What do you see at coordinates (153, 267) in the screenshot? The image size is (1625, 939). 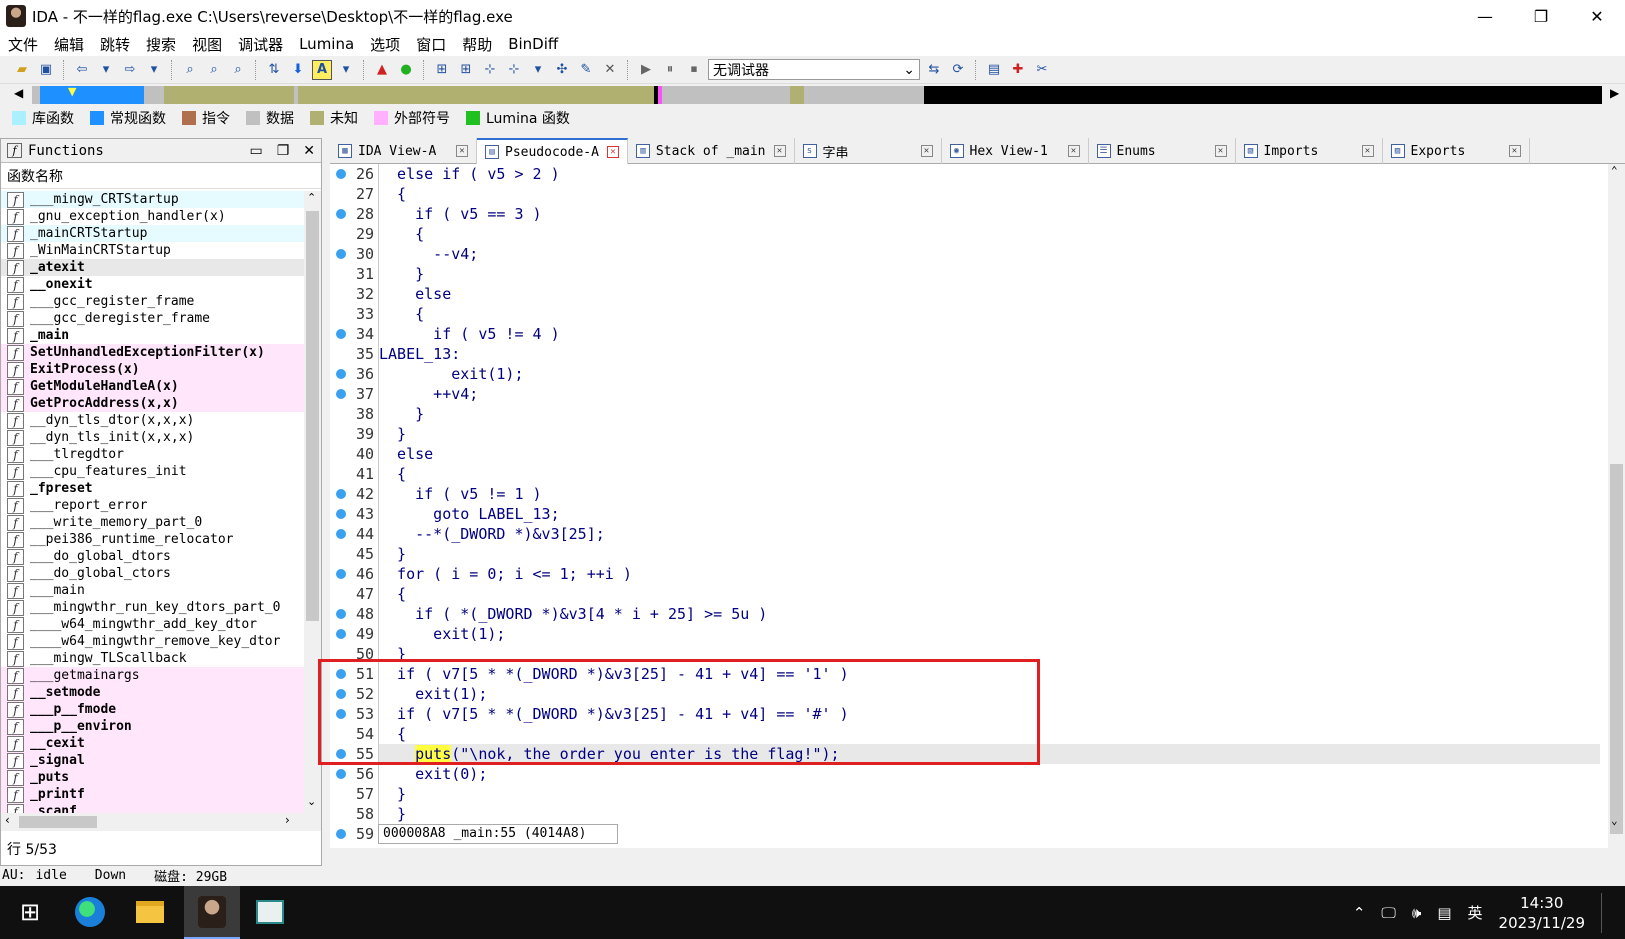 I see `function-row: f _atexit` at bounding box center [153, 267].